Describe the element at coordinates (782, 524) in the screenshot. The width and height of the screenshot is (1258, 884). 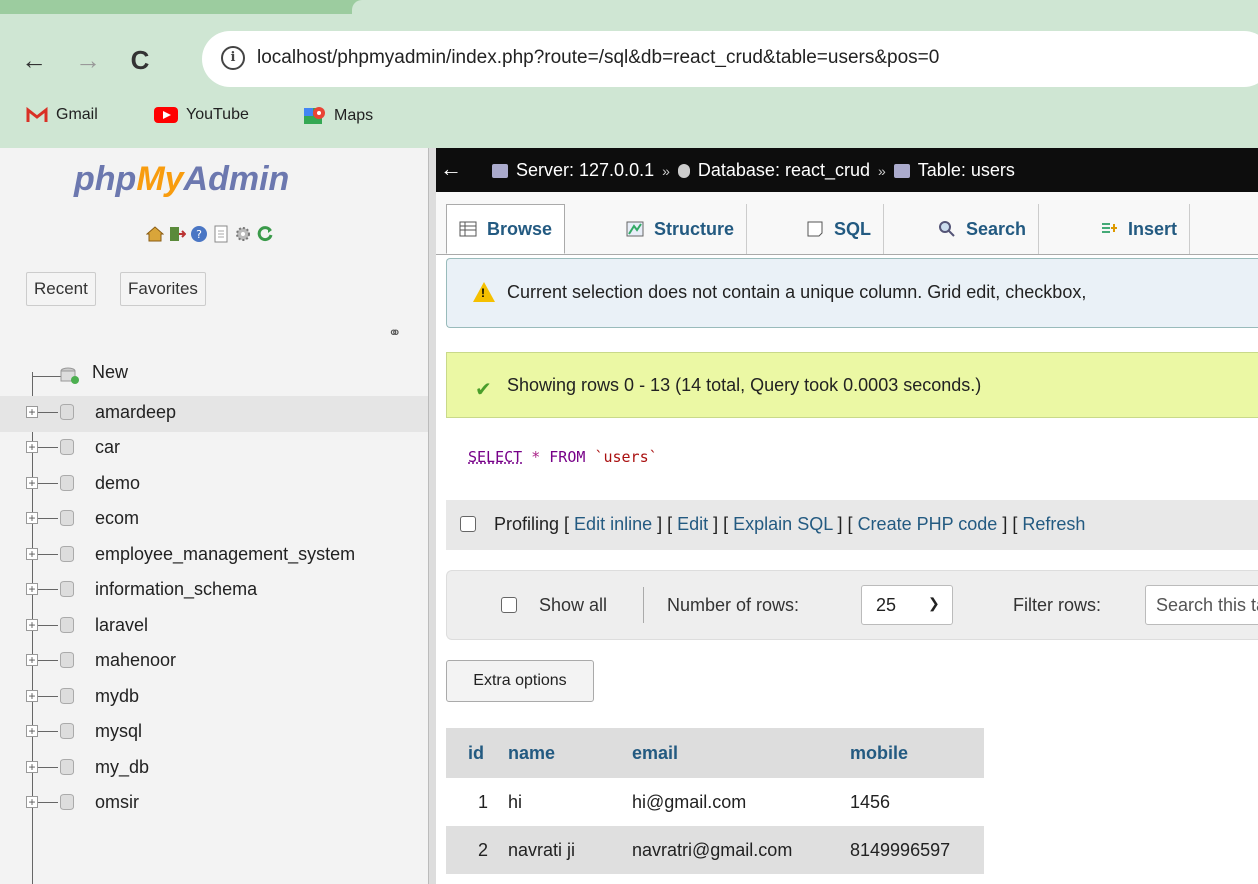
I see `explain-sql-link: Explain SQL` at that location.